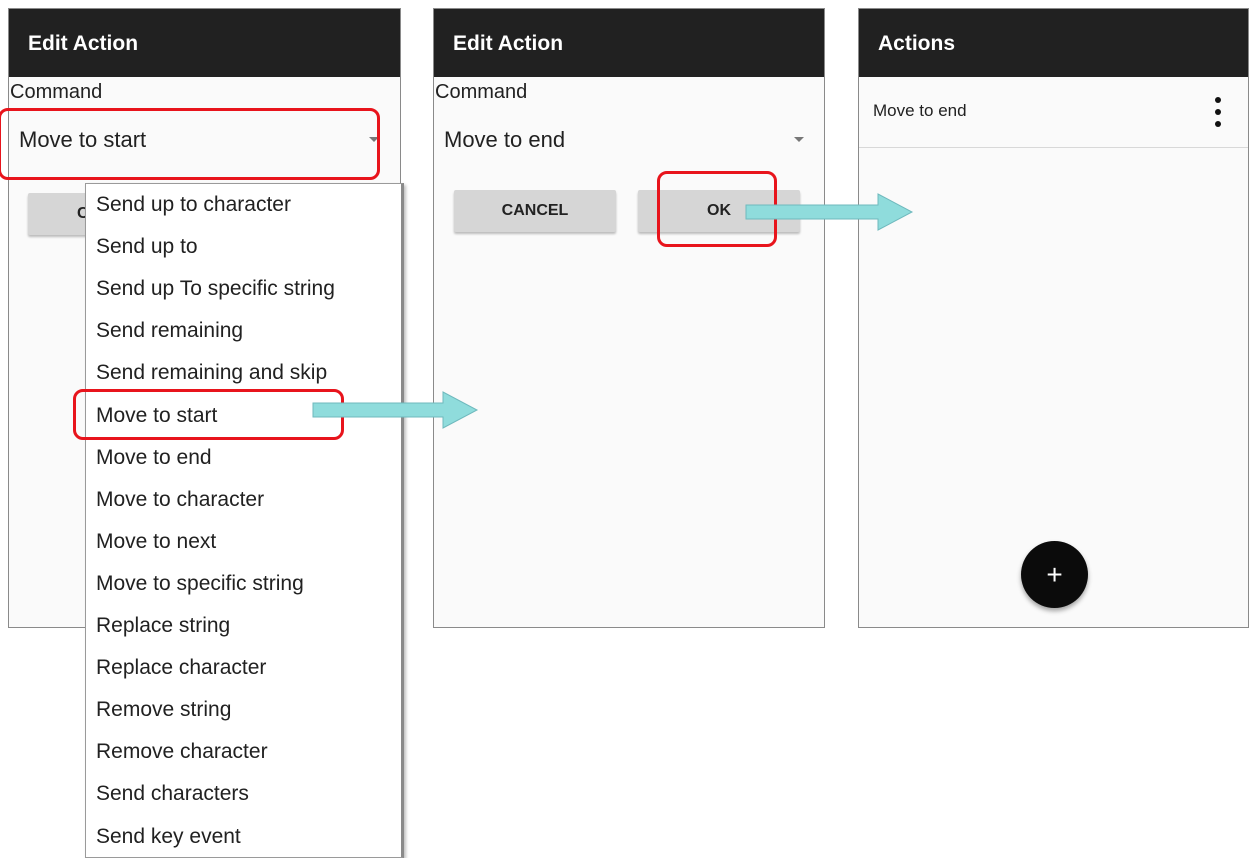 The width and height of the screenshot is (1249, 858). I want to click on add-action-fab: +, so click(1054, 574).